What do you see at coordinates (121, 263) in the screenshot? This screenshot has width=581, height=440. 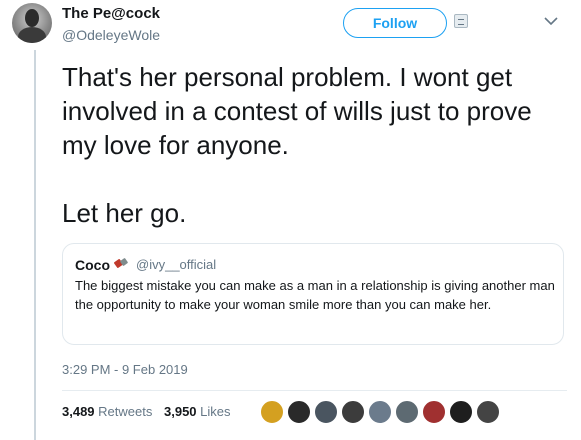 I see `lipstick-emoji` at bounding box center [121, 263].